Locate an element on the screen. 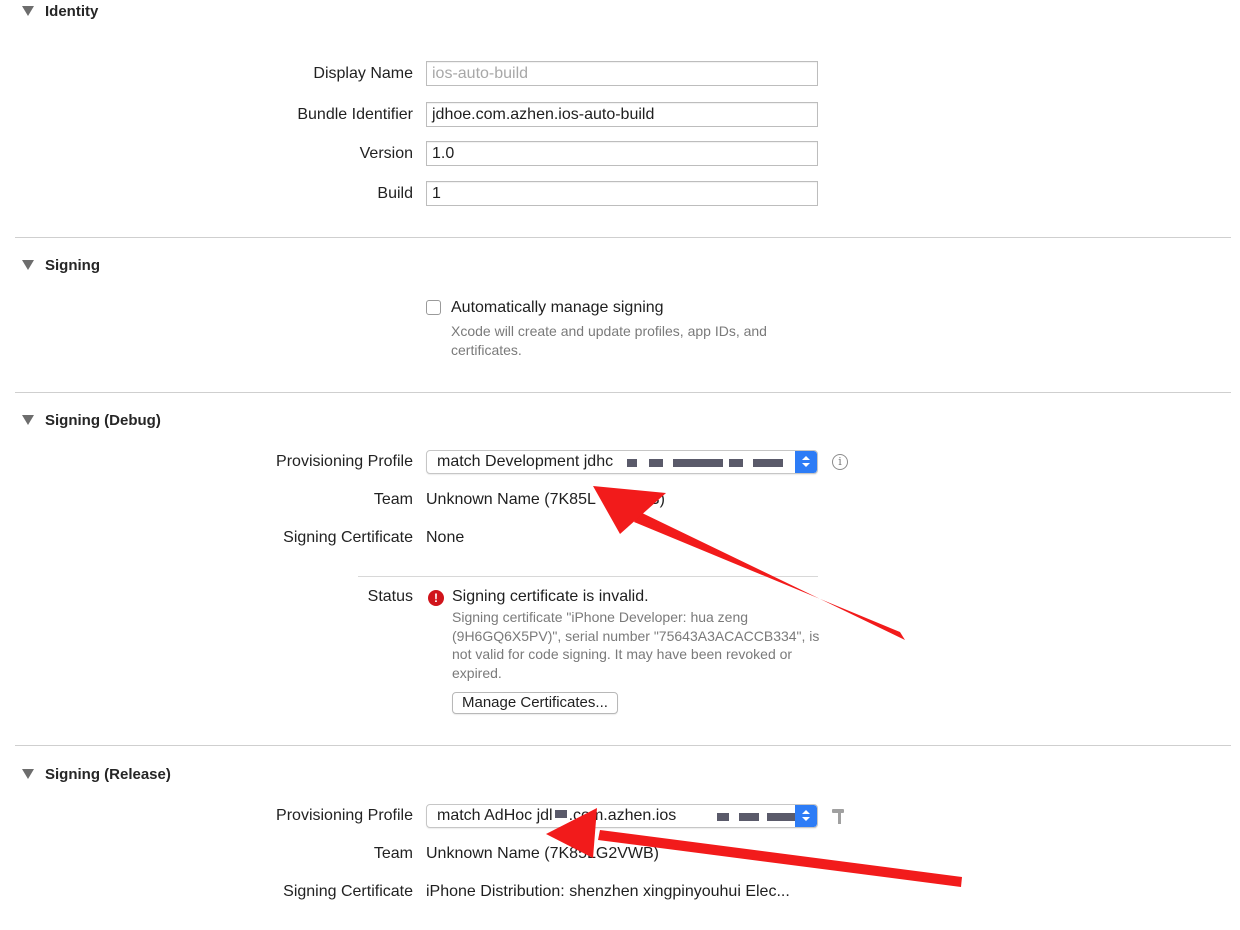  section-header-signing-debug: Signing (Debug) is located at coordinates (91, 420).